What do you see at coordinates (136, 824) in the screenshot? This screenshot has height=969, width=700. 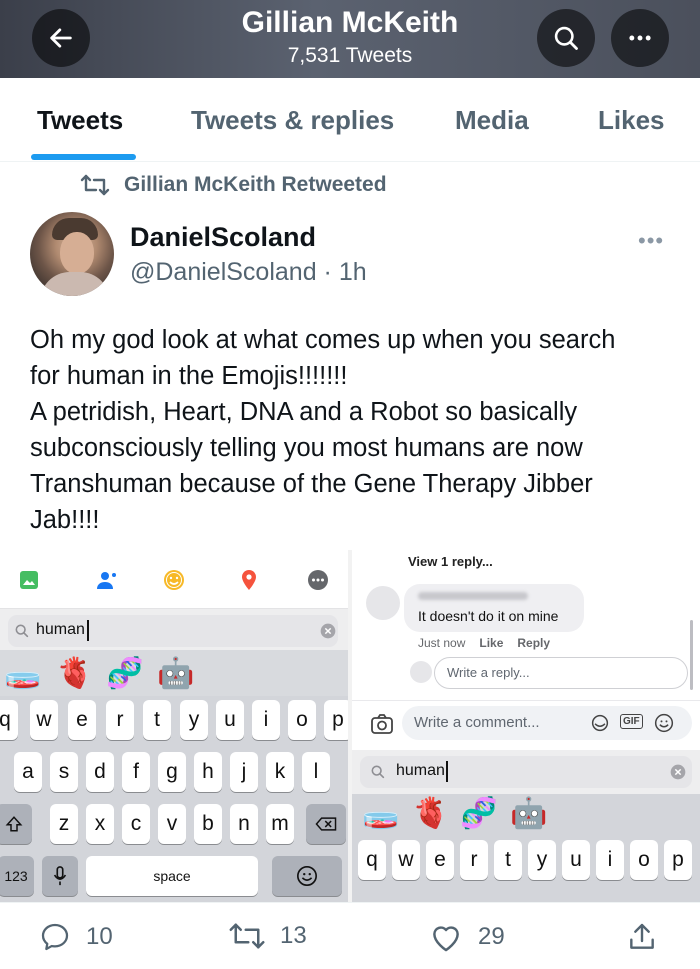 I see `key-c: c` at bounding box center [136, 824].